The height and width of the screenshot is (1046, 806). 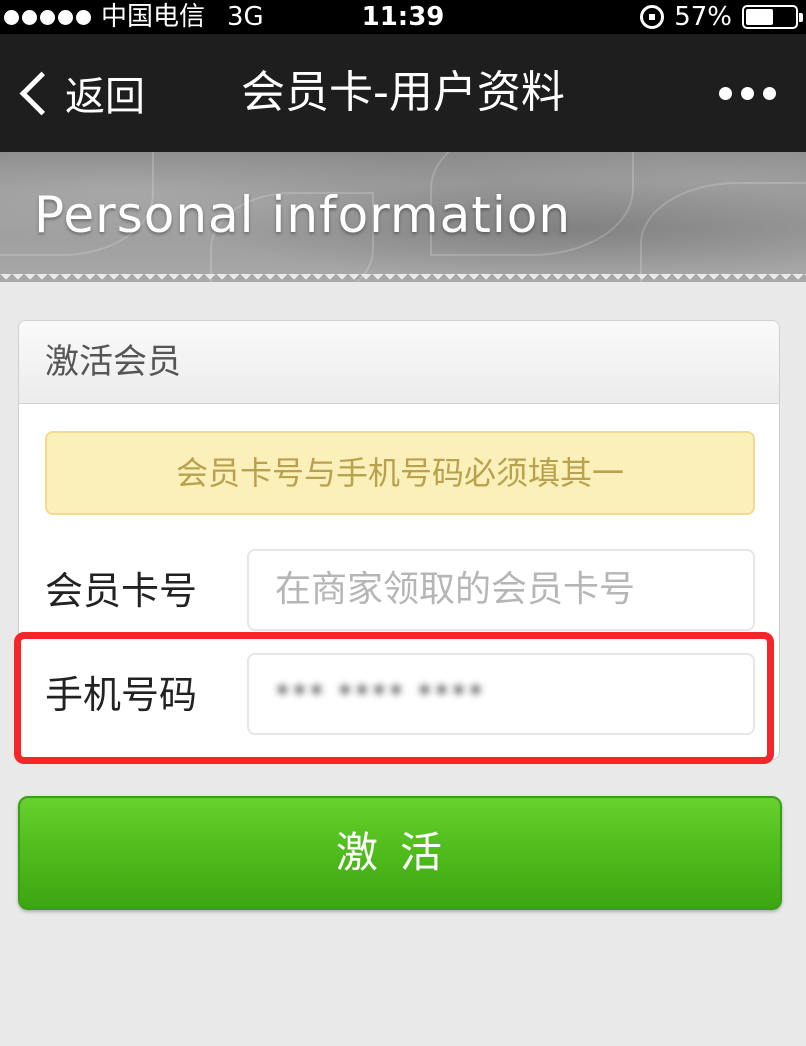 What do you see at coordinates (403, 17) in the screenshot?
I see `status-bar: 中国电信 3G 11:39 57%` at bounding box center [403, 17].